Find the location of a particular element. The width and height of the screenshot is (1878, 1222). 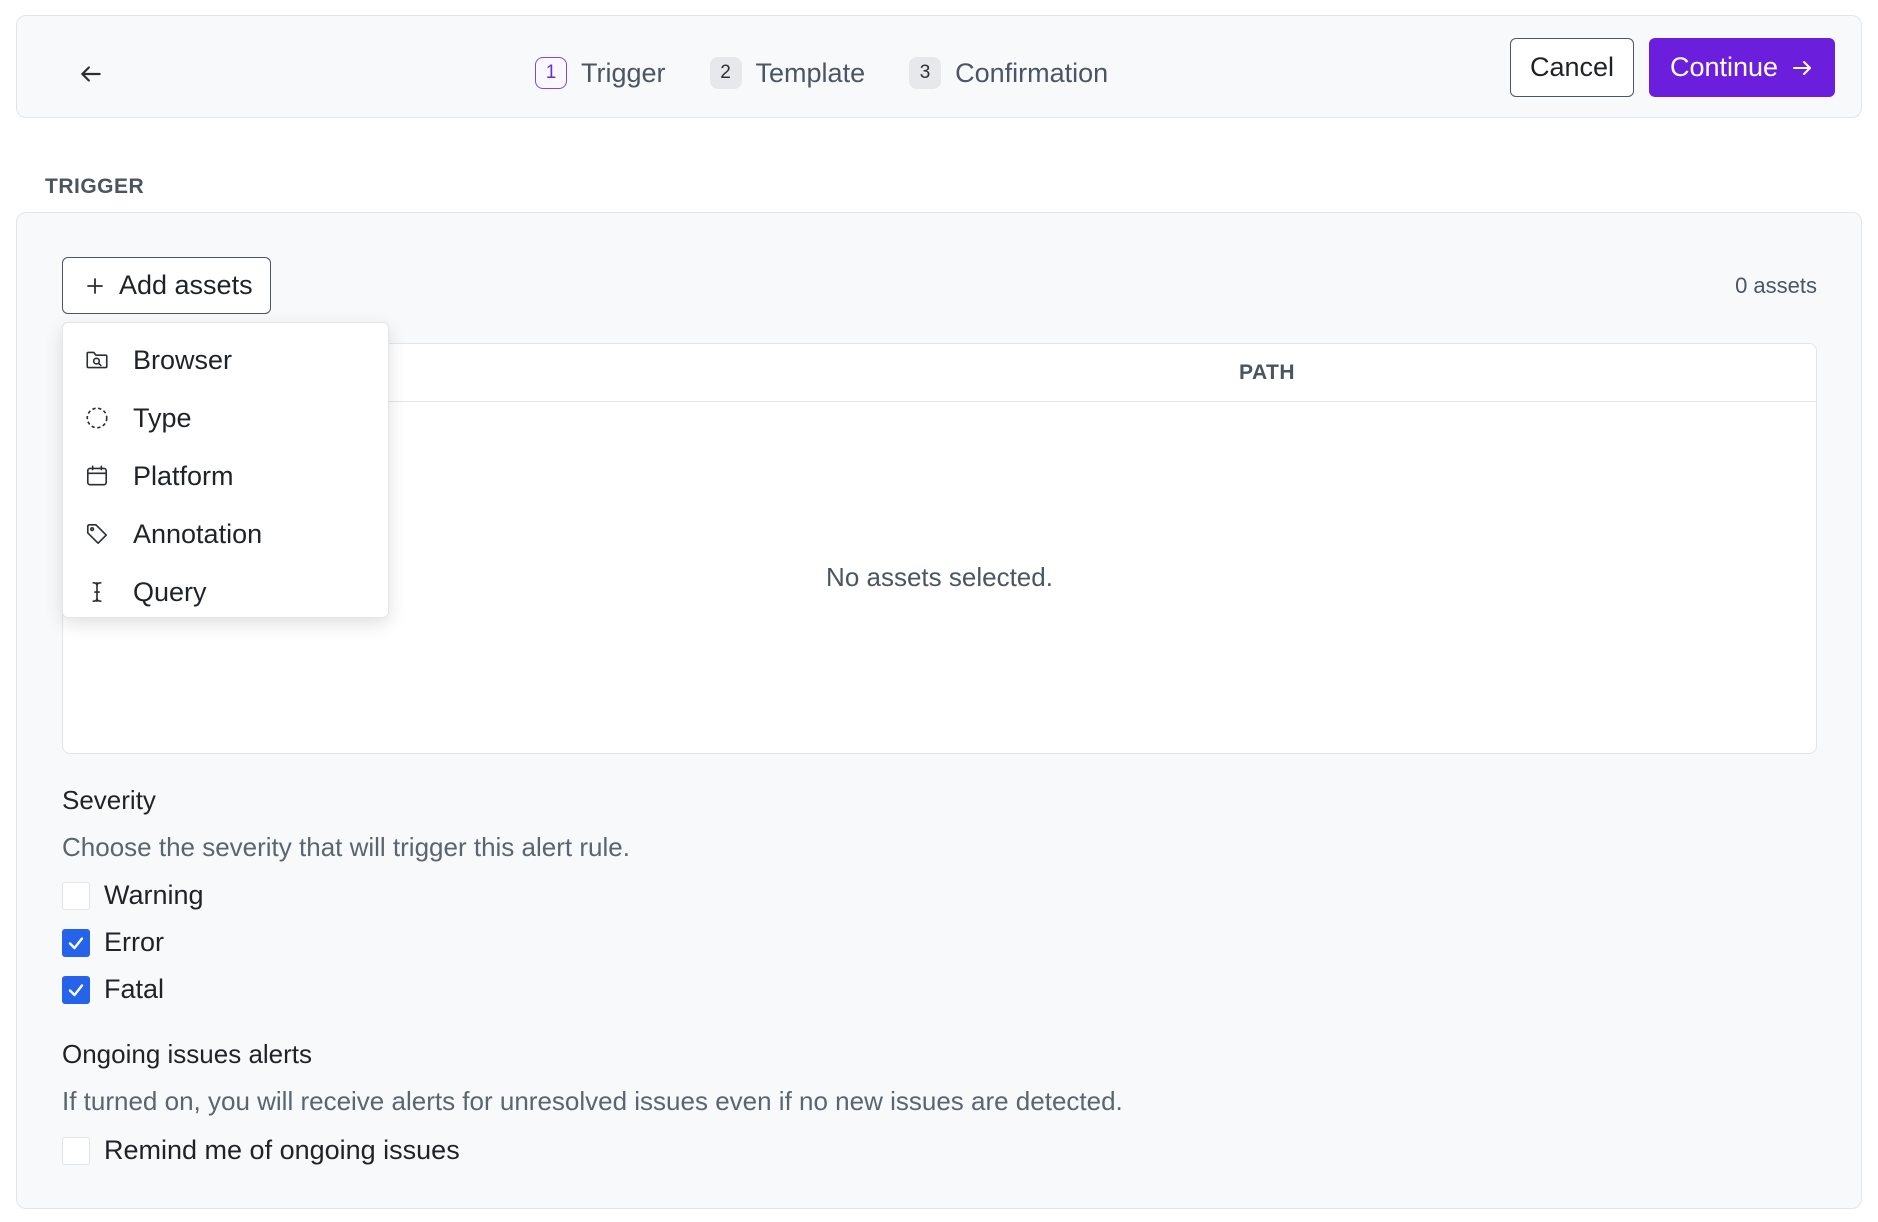

step-number: 1 is located at coordinates (551, 73).